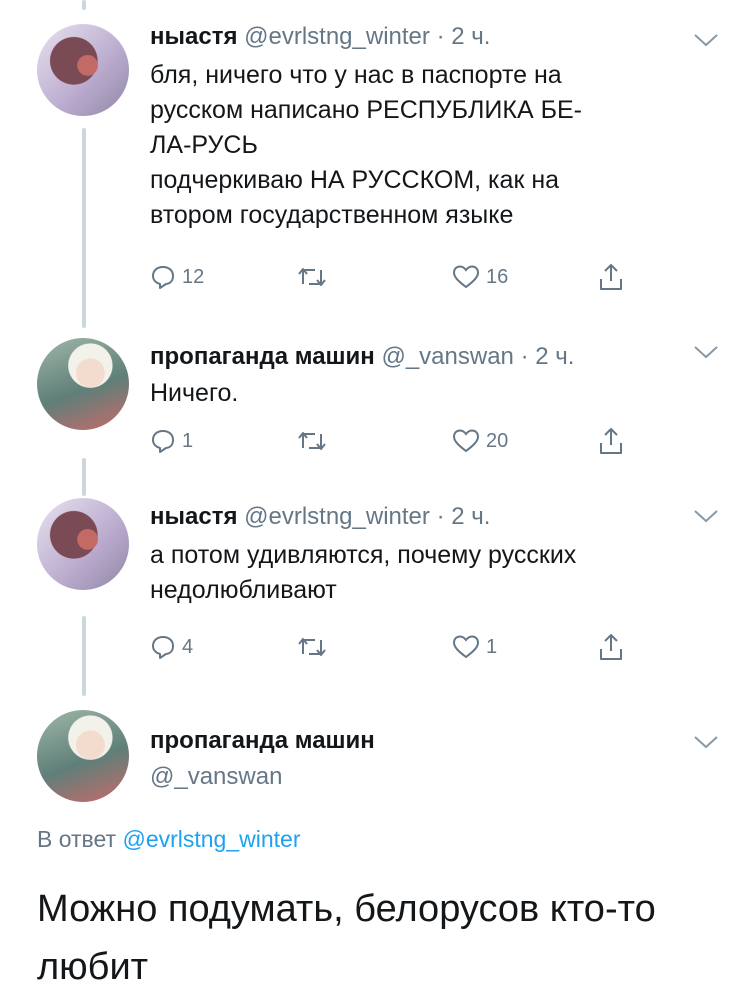  What do you see at coordinates (204, 145) in the screenshot?
I see `tweet-text-line: ЛА-РУСЬ` at bounding box center [204, 145].